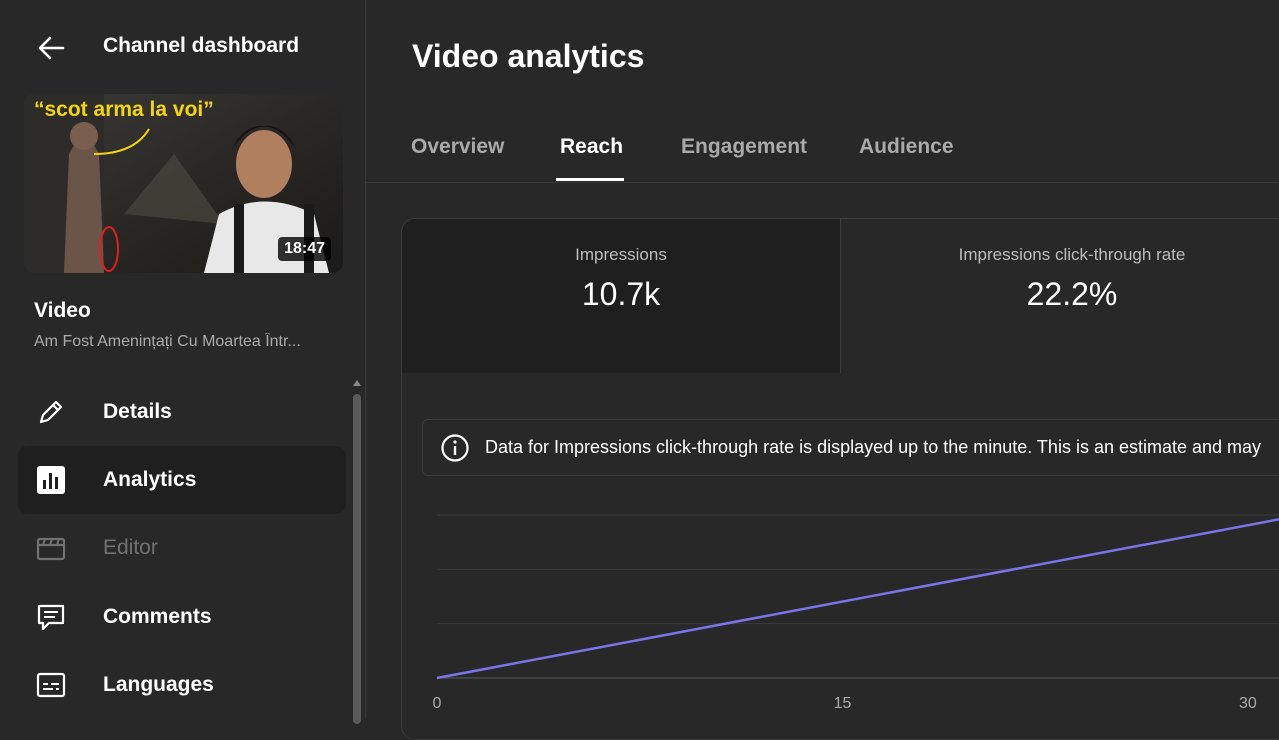  I want to click on nav-label: Editor, so click(130, 547).